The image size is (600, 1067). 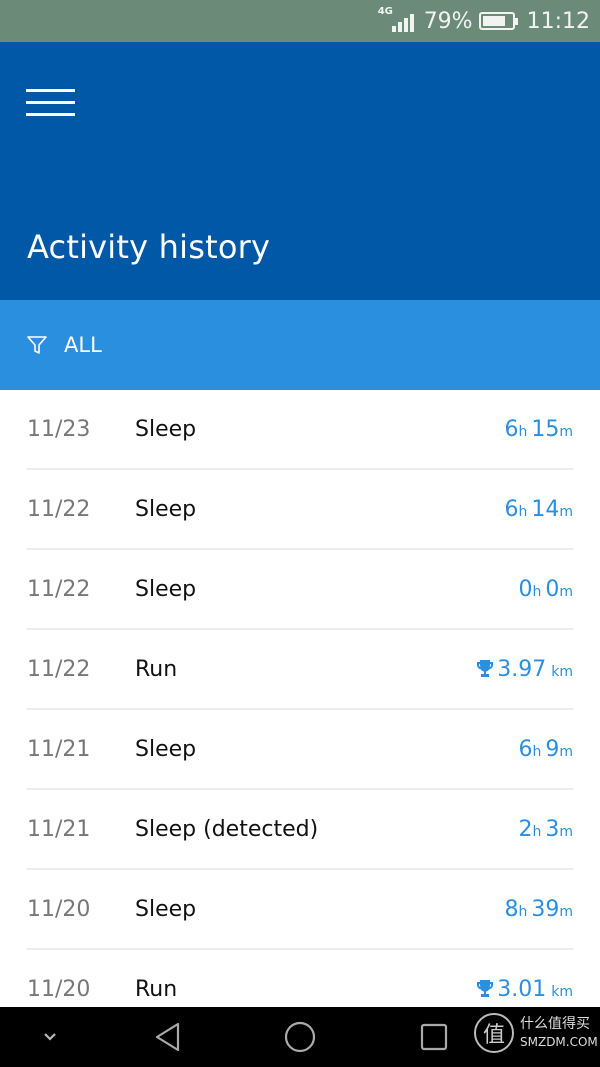 I want to click on distance-value: 3.01, so click(x=522, y=989).